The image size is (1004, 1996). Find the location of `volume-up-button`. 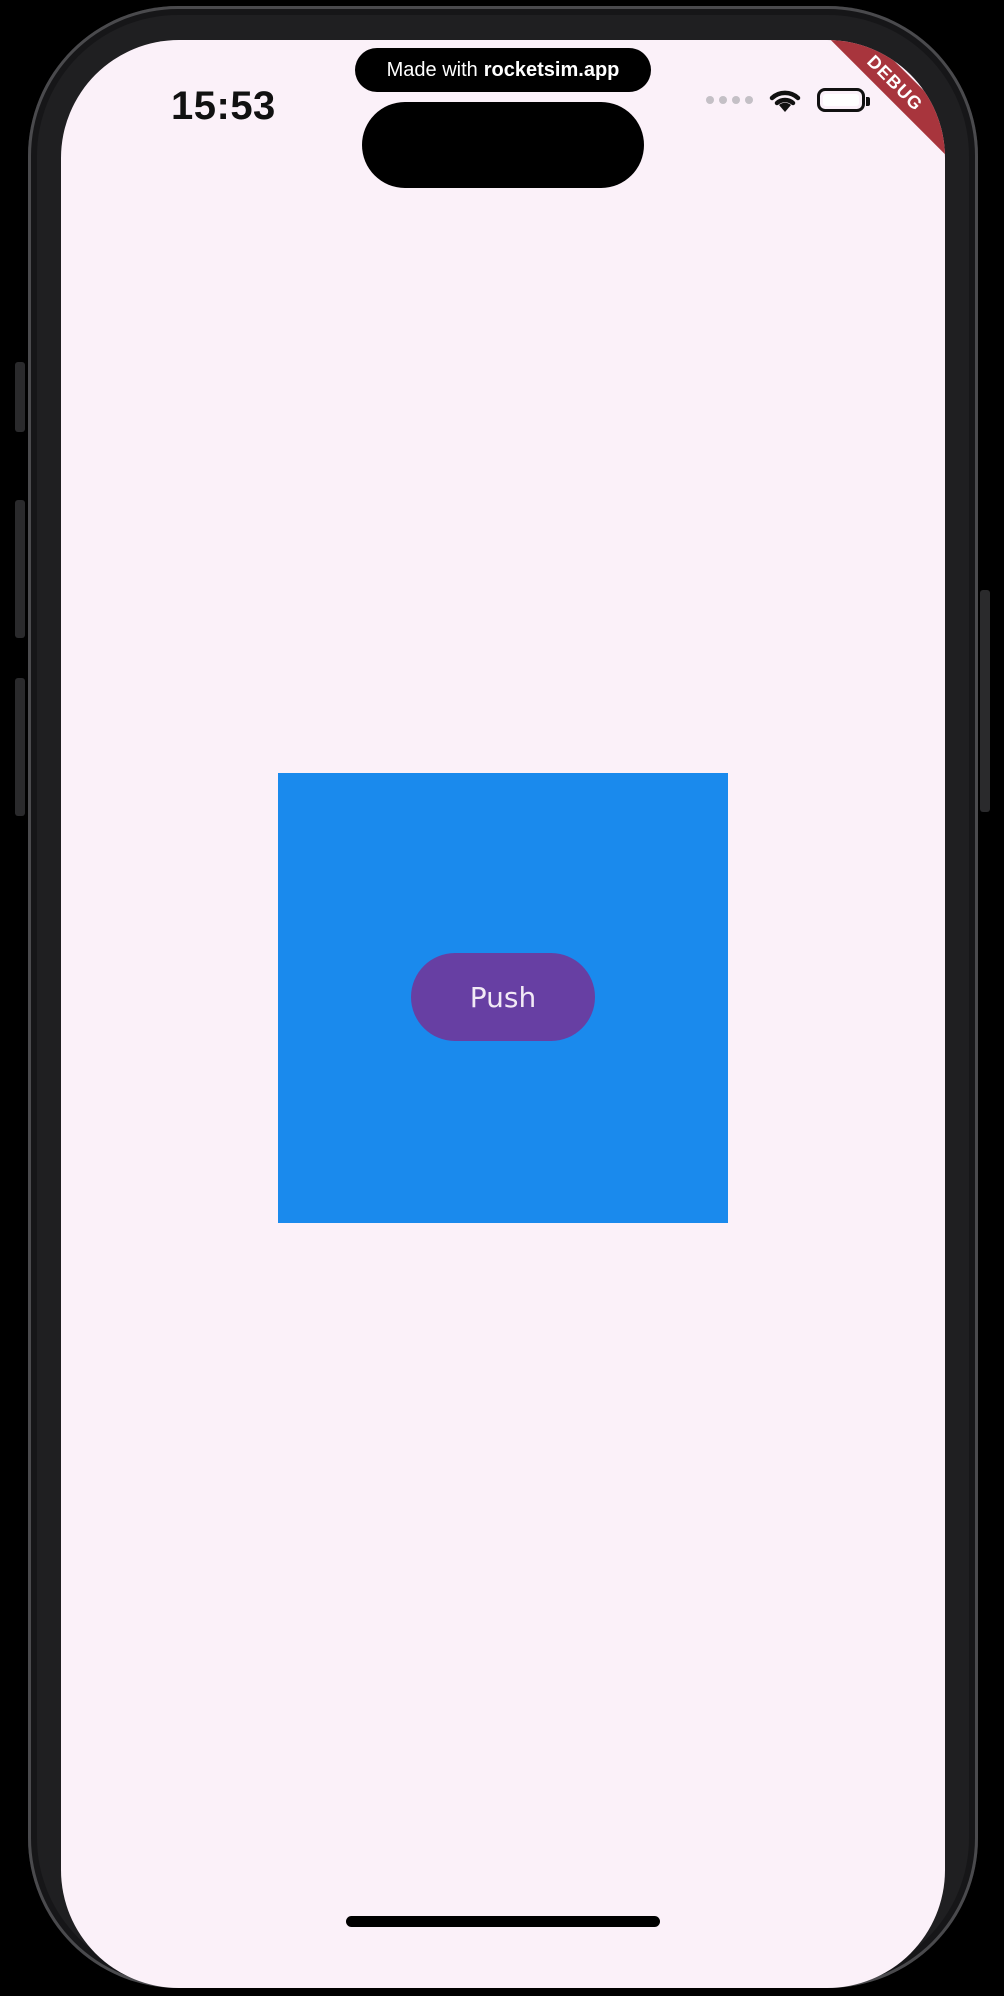

volume-up-button is located at coordinates (20, 569).